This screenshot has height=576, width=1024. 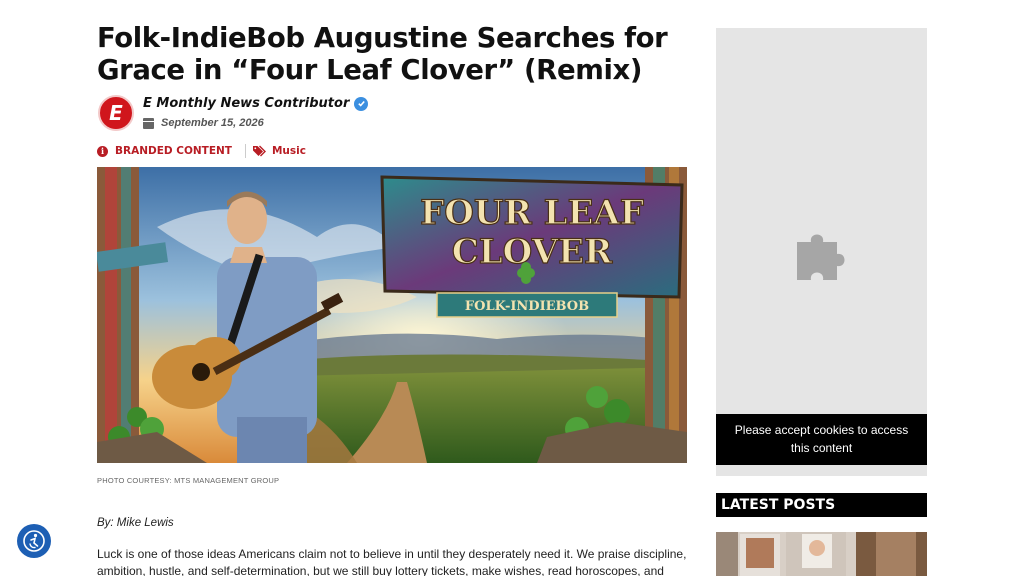 I want to click on accessibility-icon, so click(x=34, y=541).